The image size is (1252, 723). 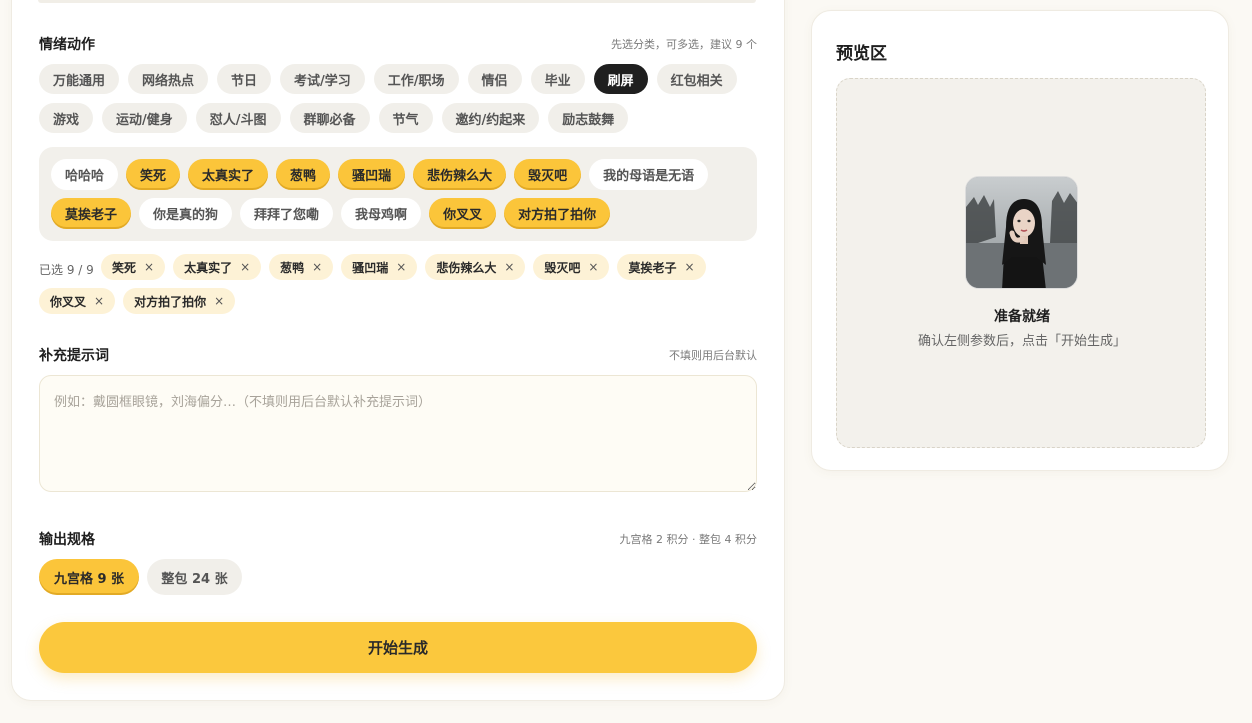 What do you see at coordinates (66, 270) in the screenshot?
I see `selected-count: 已选 9 / 9` at bounding box center [66, 270].